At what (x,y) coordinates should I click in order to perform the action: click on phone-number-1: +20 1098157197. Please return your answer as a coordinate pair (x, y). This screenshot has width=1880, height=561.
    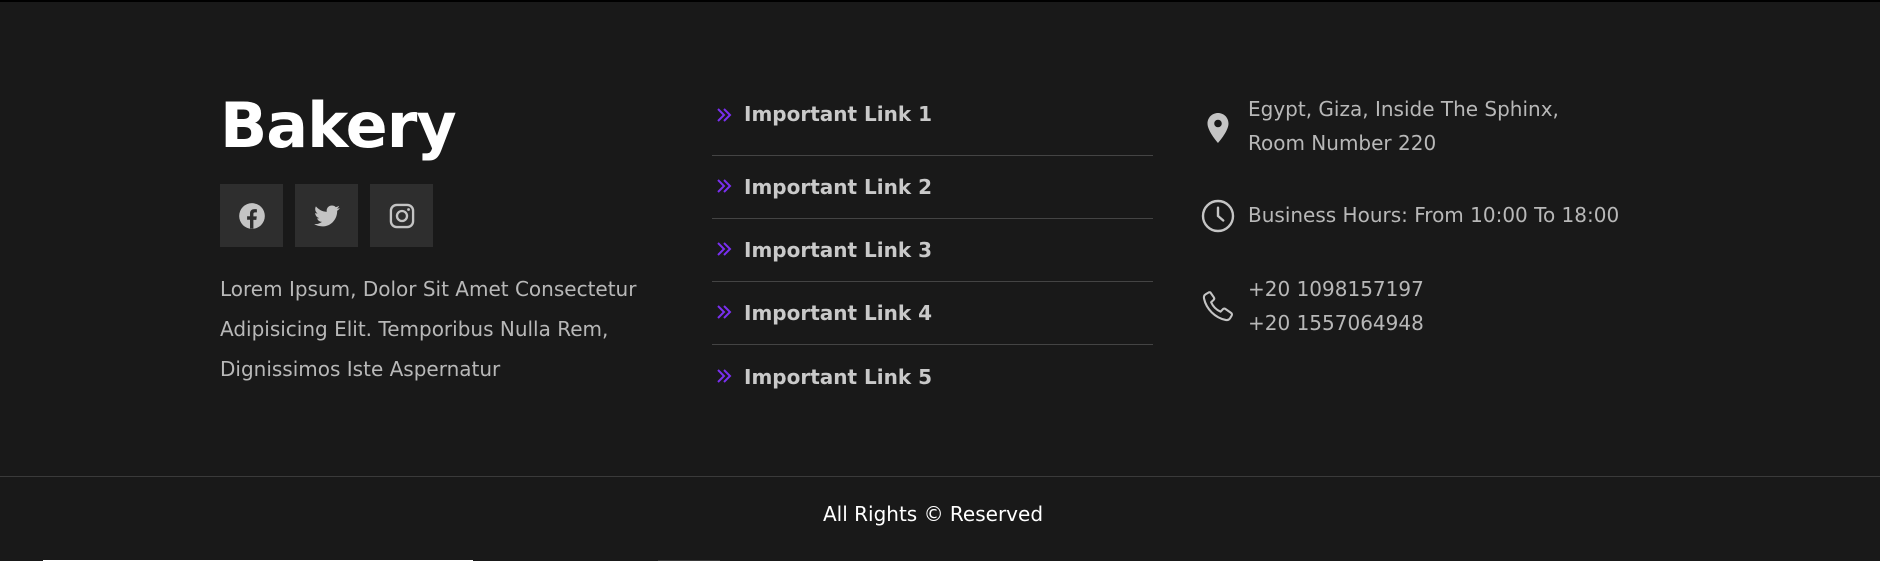
    Looking at the image, I should click on (1336, 289).